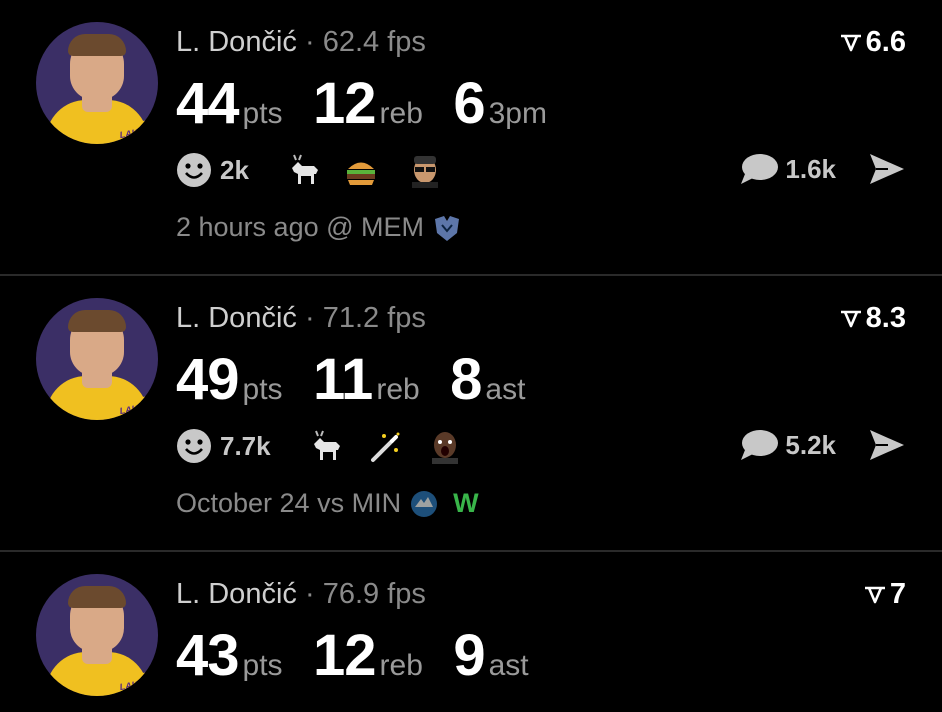 This screenshot has width=942, height=712. What do you see at coordinates (361, 171) in the screenshot?
I see `burger-emoji` at bounding box center [361, 171].